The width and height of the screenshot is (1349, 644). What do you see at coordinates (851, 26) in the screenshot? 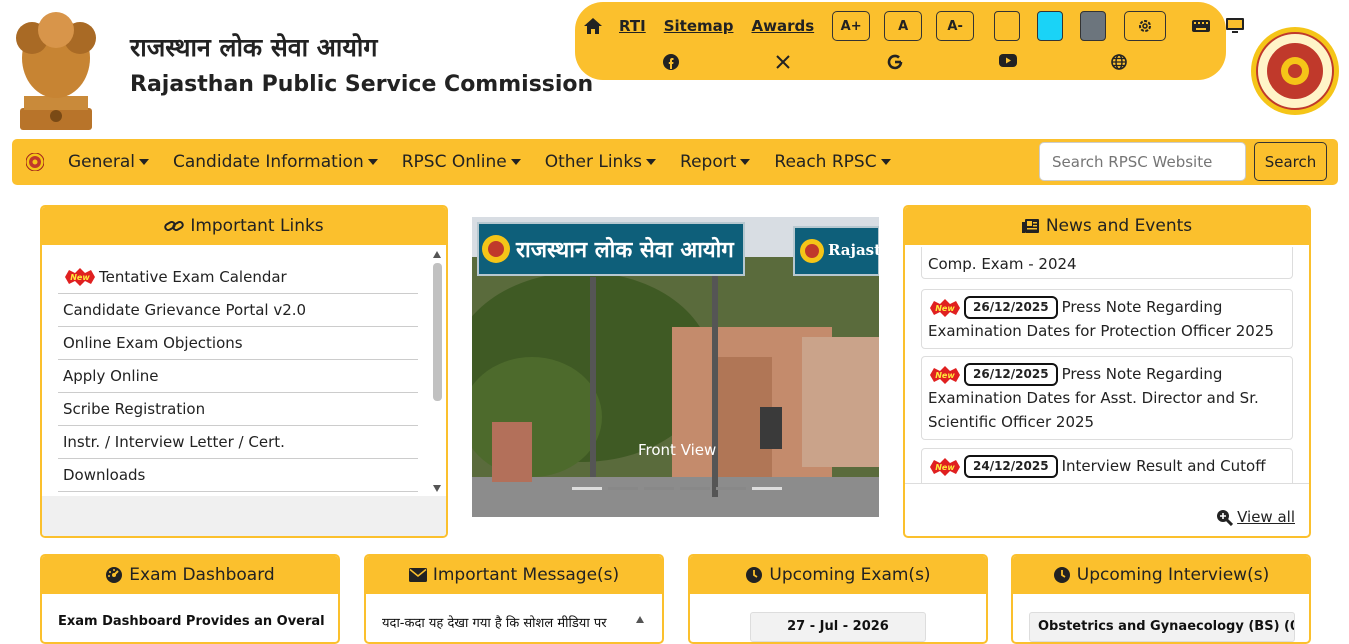
I see `font-increase-button: A+` at bounding box center [851, 26].